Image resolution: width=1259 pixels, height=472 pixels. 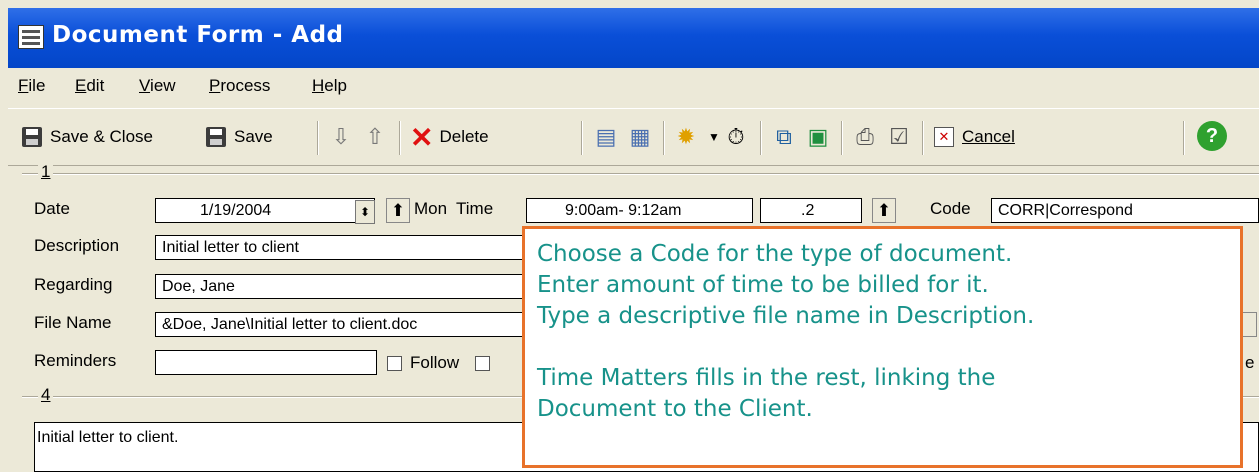 I want to click on delete-x-icon: ✕, so click(x=422, y=137).